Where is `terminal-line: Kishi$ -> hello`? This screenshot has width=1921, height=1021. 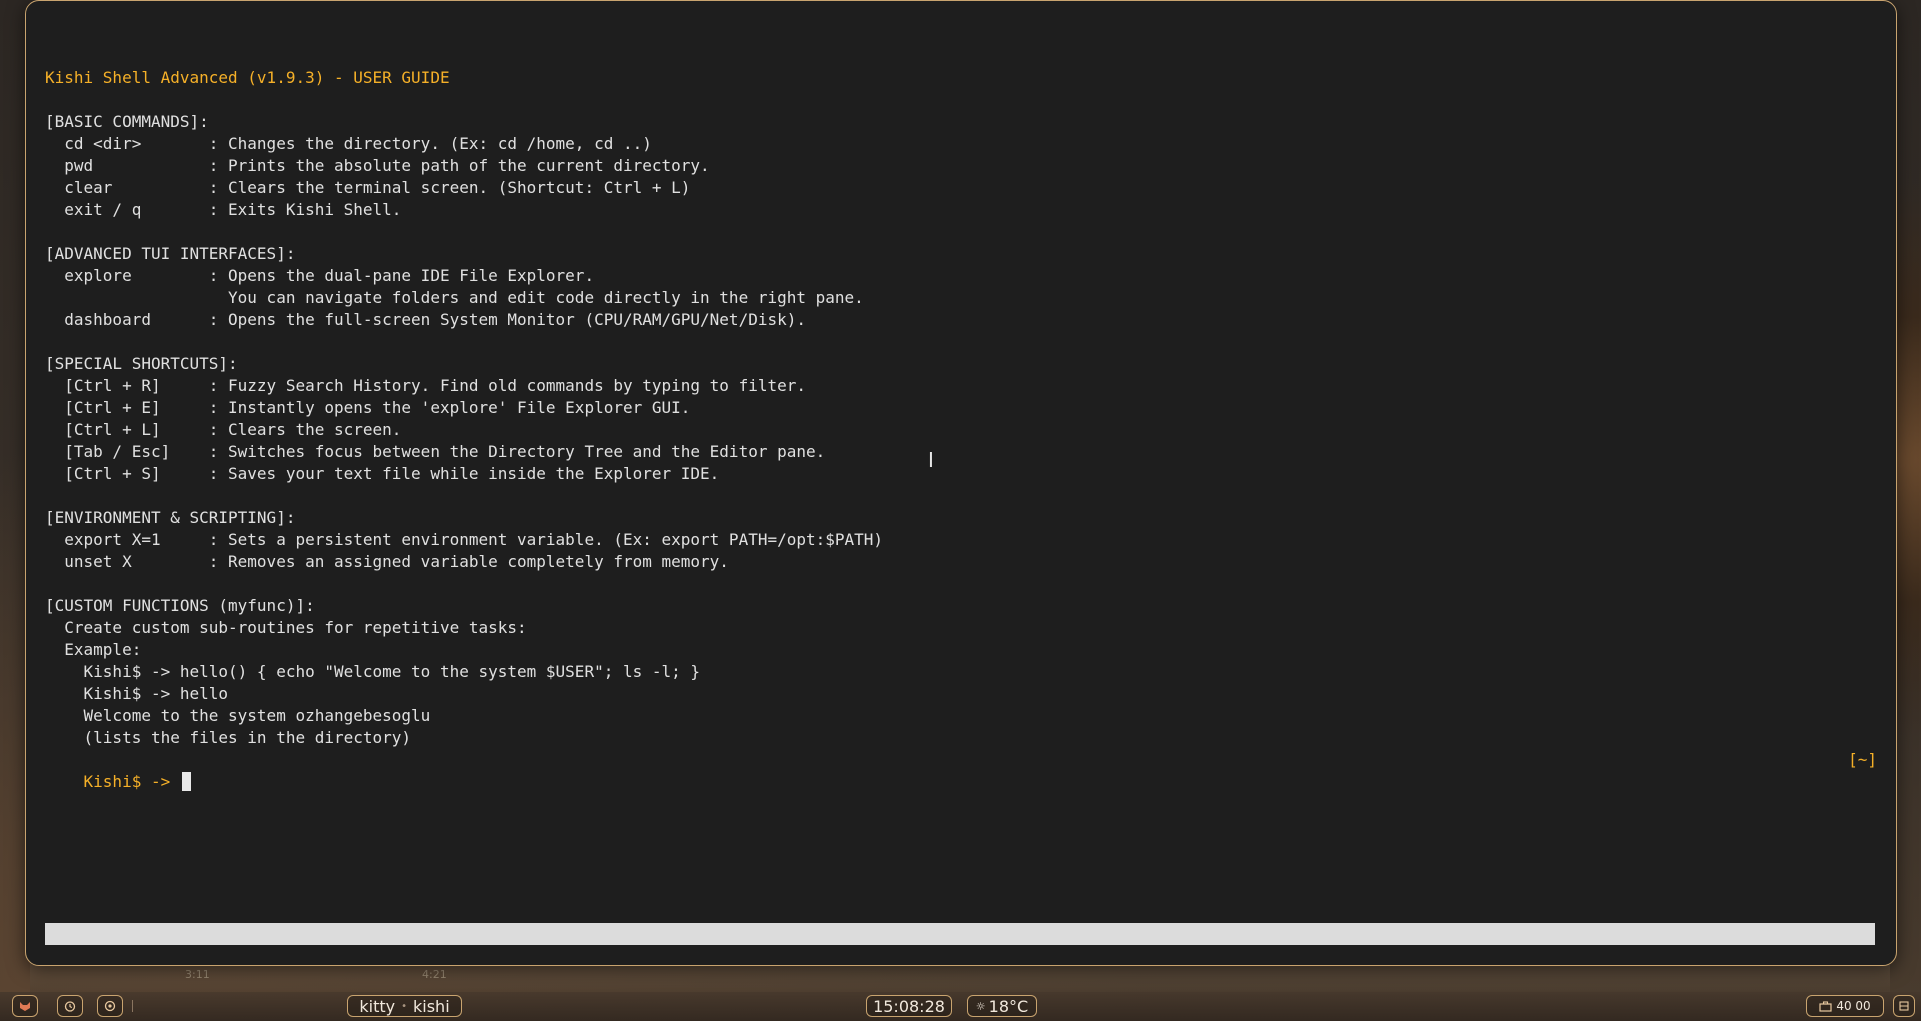 terminal-line: Kishi$ -> hello is located at coordinates (137, 693).